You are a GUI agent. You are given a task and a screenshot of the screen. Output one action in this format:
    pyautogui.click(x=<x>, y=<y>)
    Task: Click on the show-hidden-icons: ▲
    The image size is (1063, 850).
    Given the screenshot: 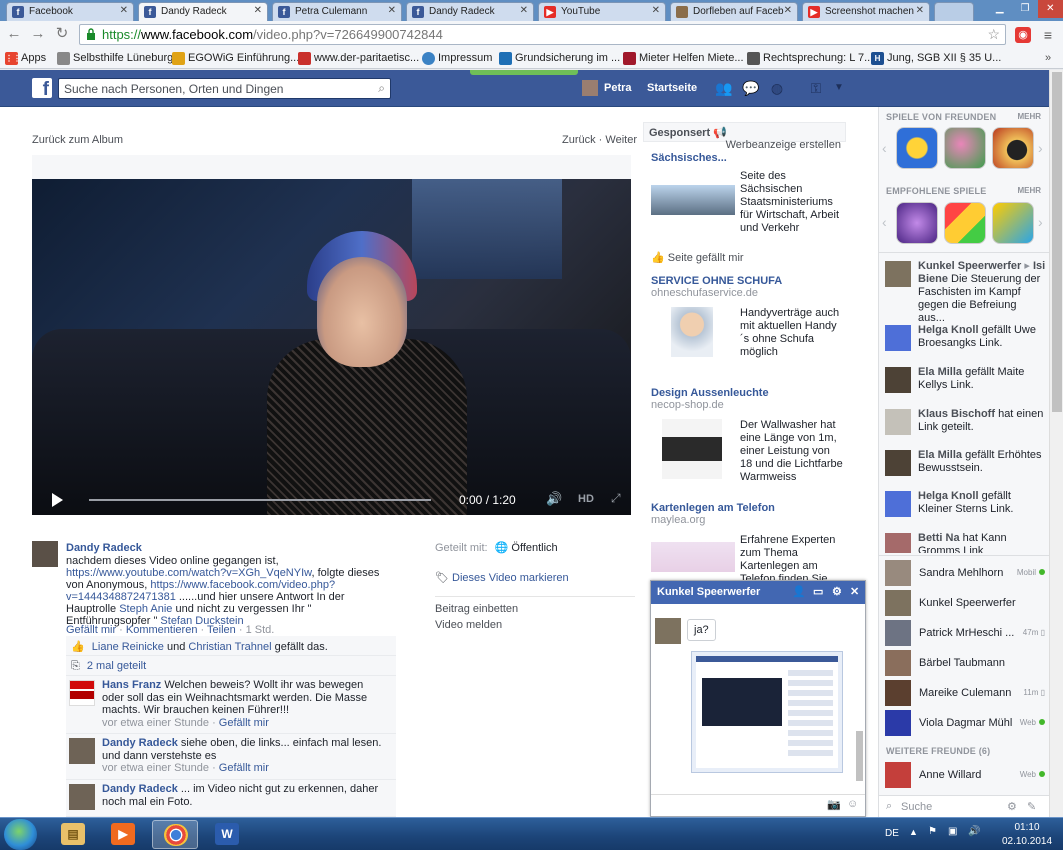 What is the action you would take?
    pyautogui.click(x=913, y=832)
    